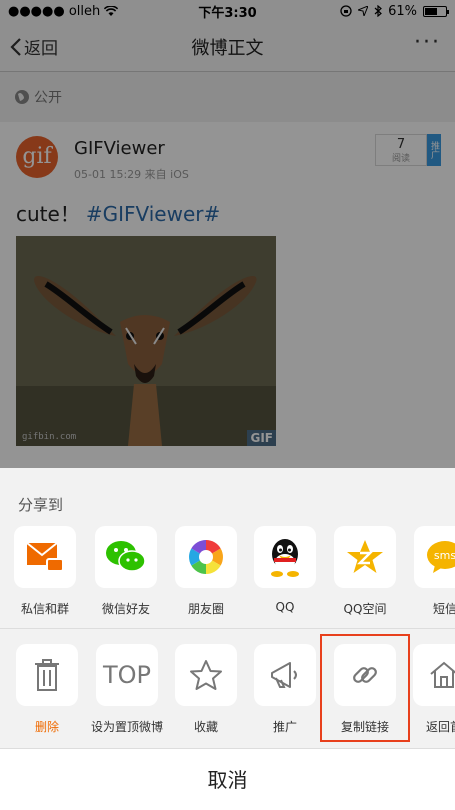  What do you see at coordinates (440, 727) in the screenshot?
I see `action-label: 返回首` at bounding box center [440, 727].